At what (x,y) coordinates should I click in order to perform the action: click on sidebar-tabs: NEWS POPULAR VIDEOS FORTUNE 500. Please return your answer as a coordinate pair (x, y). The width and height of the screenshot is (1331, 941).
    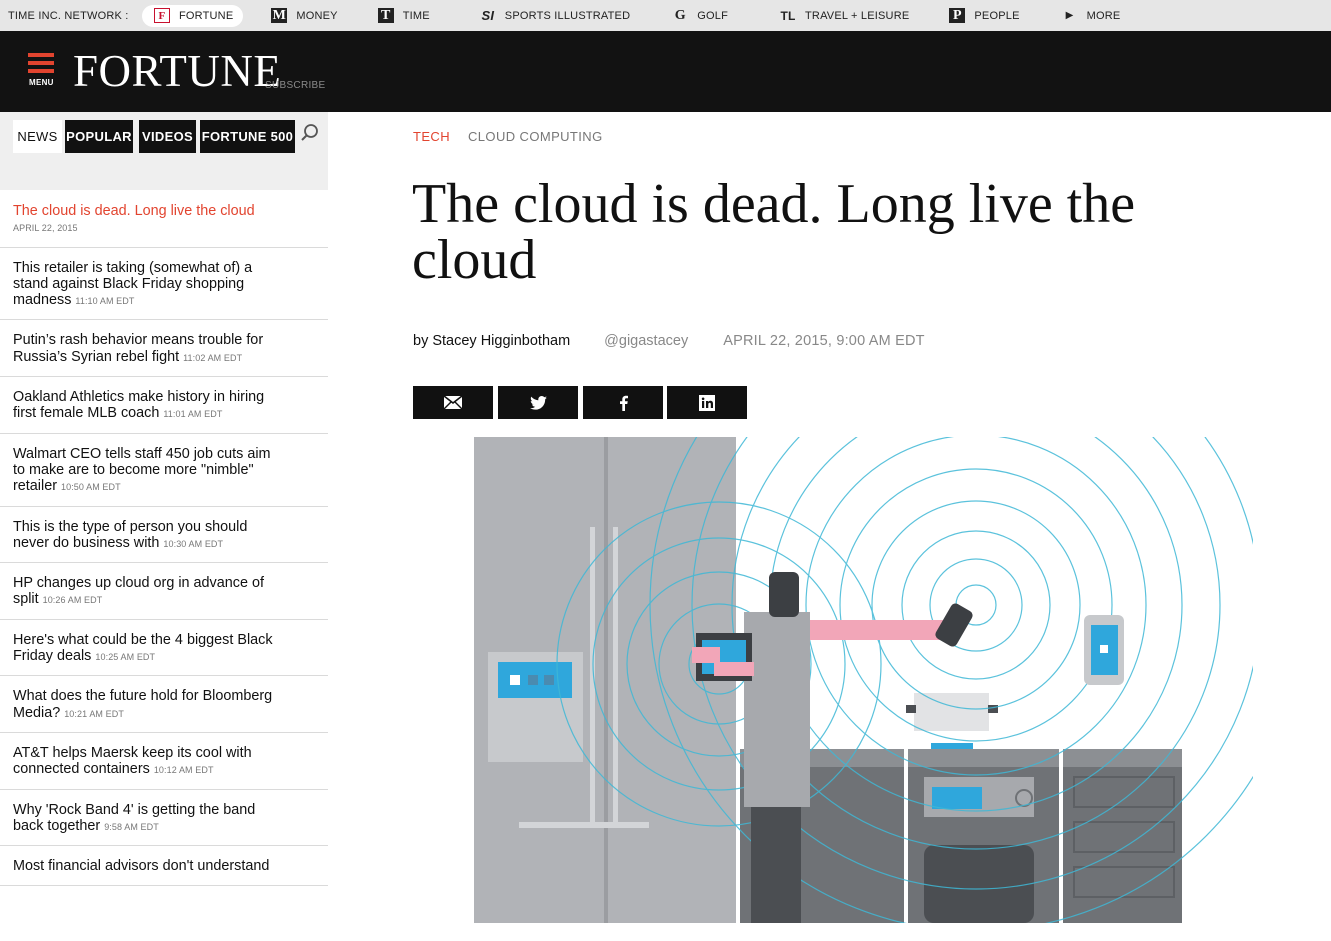
    Looking at the image, I should click on (164, 151).